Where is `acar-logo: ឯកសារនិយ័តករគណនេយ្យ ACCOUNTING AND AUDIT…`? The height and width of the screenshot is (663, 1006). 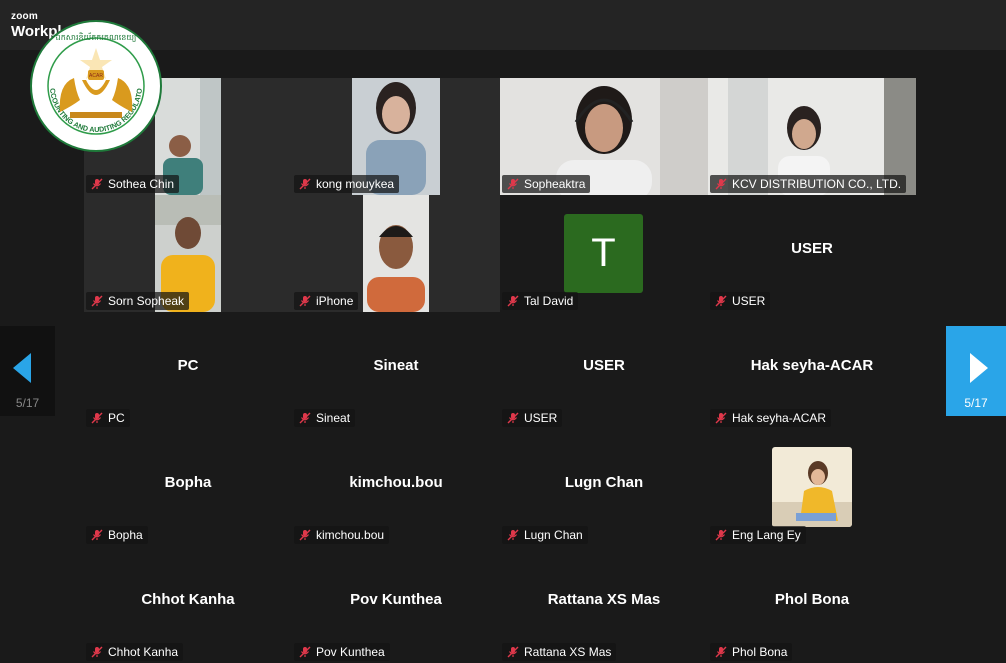
acar-logo: ឯកសារនិយ័តករគណនេយ្យ ACCOUNTING AND AUDIT… is located at coordinates (94, 82).